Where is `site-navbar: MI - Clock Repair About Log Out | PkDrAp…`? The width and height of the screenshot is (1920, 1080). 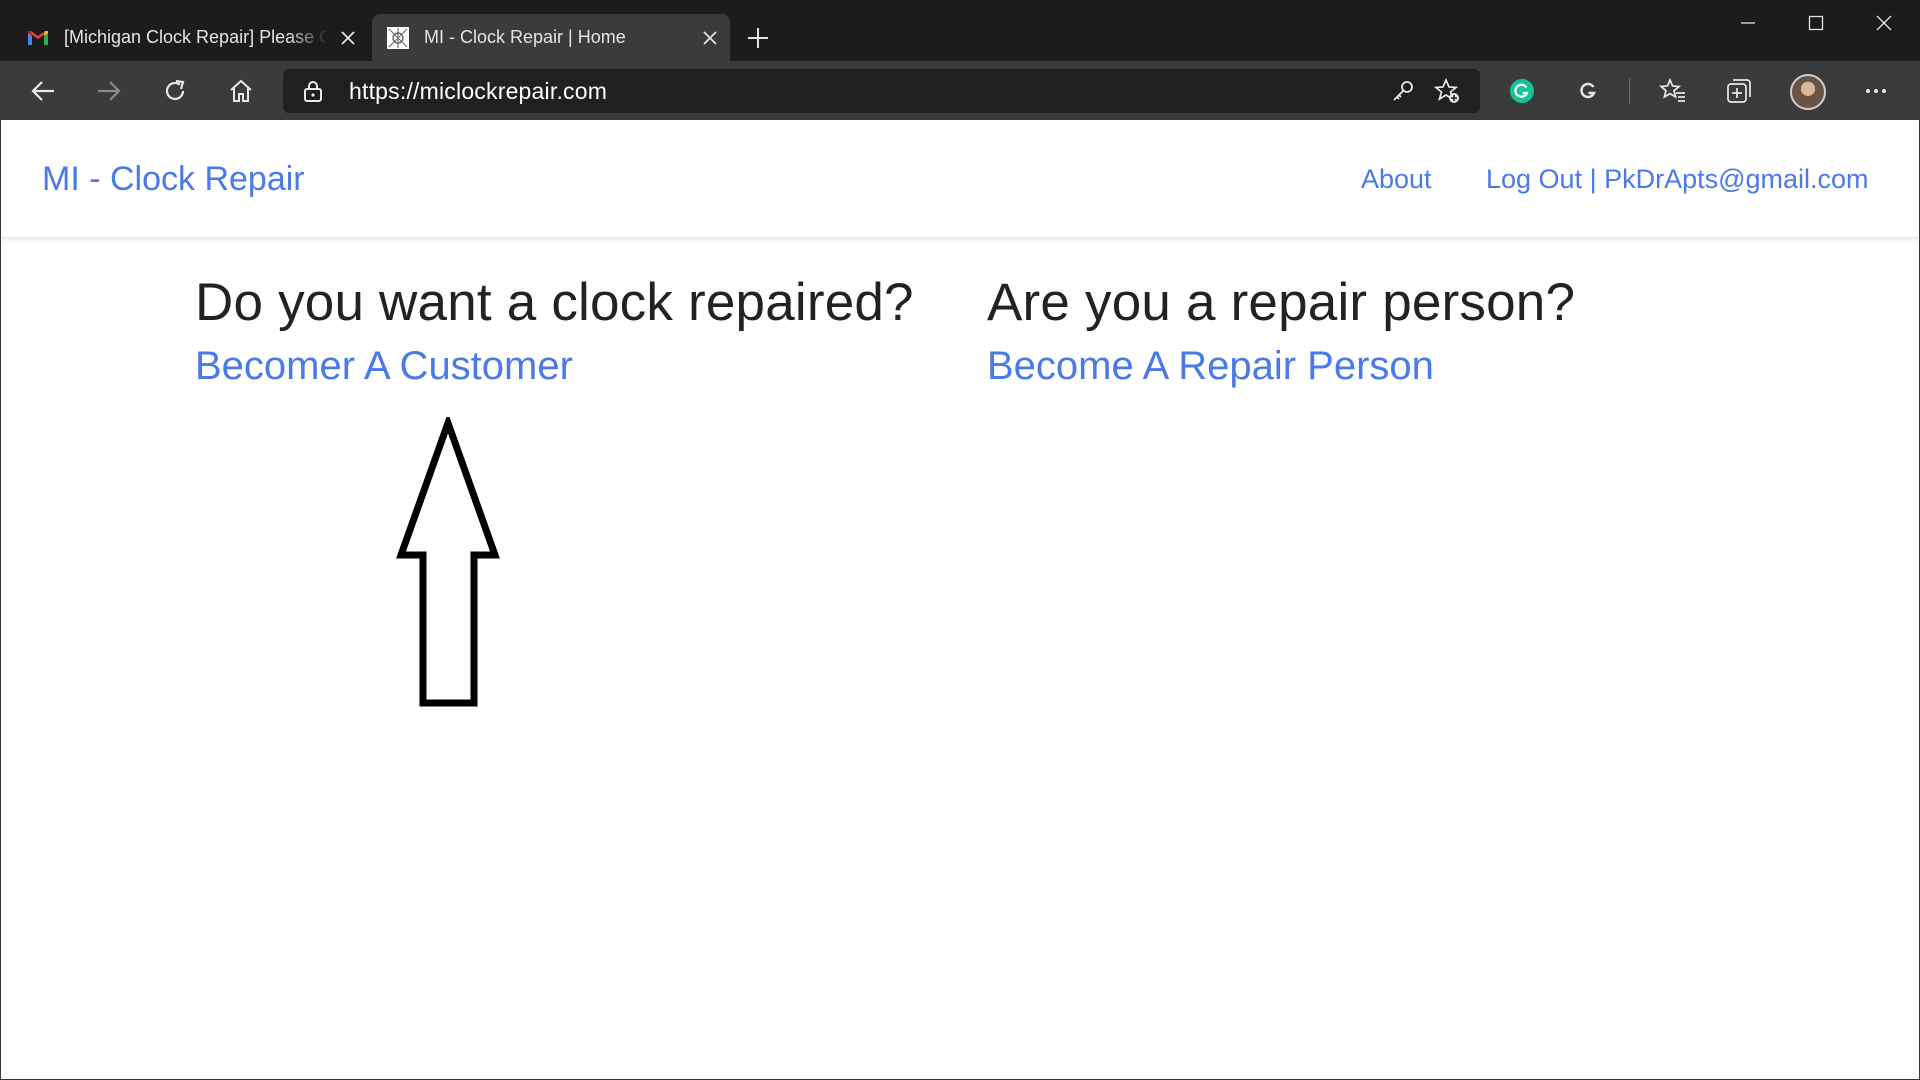
site-navbar: MI - Clock Repair About Log Out | PkDrAp… is located at coordinates (960, 179).